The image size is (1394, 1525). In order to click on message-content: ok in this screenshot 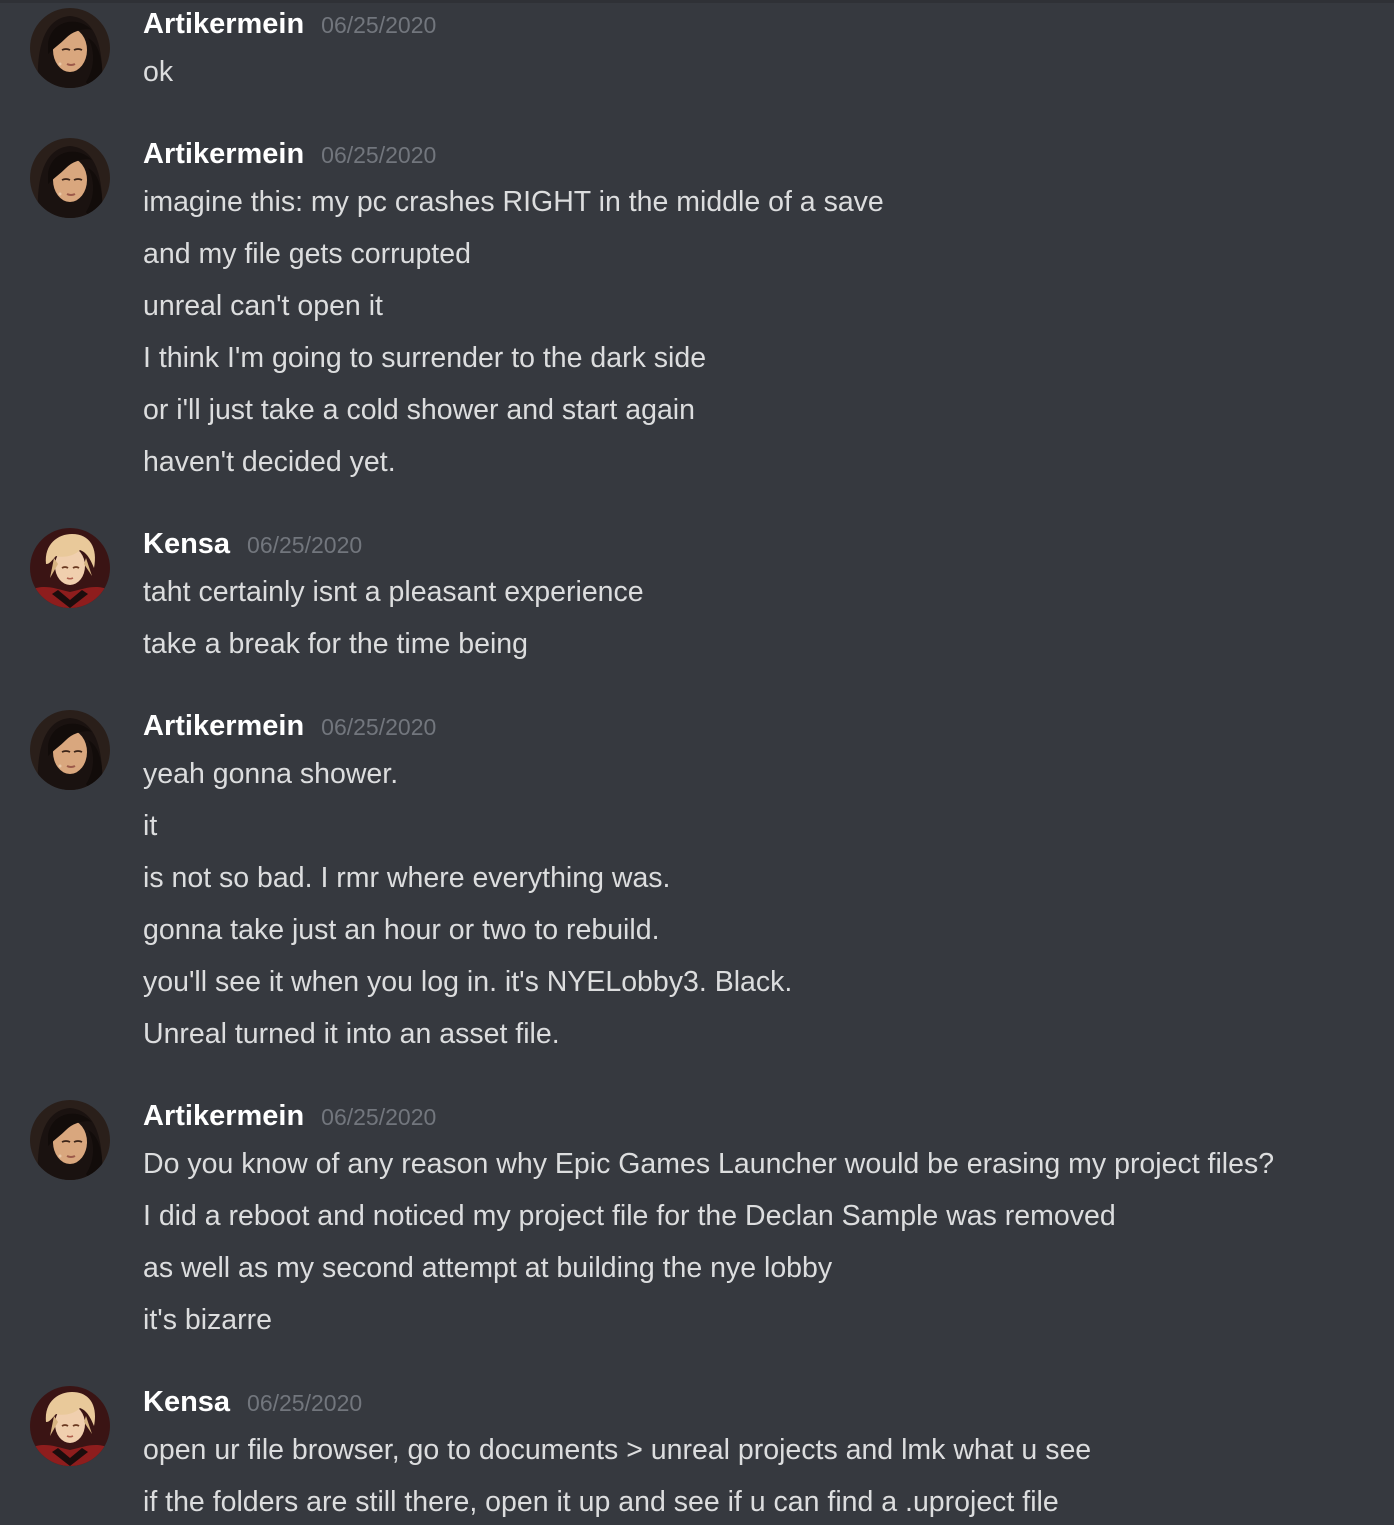, I will do `click(158, 72)`.